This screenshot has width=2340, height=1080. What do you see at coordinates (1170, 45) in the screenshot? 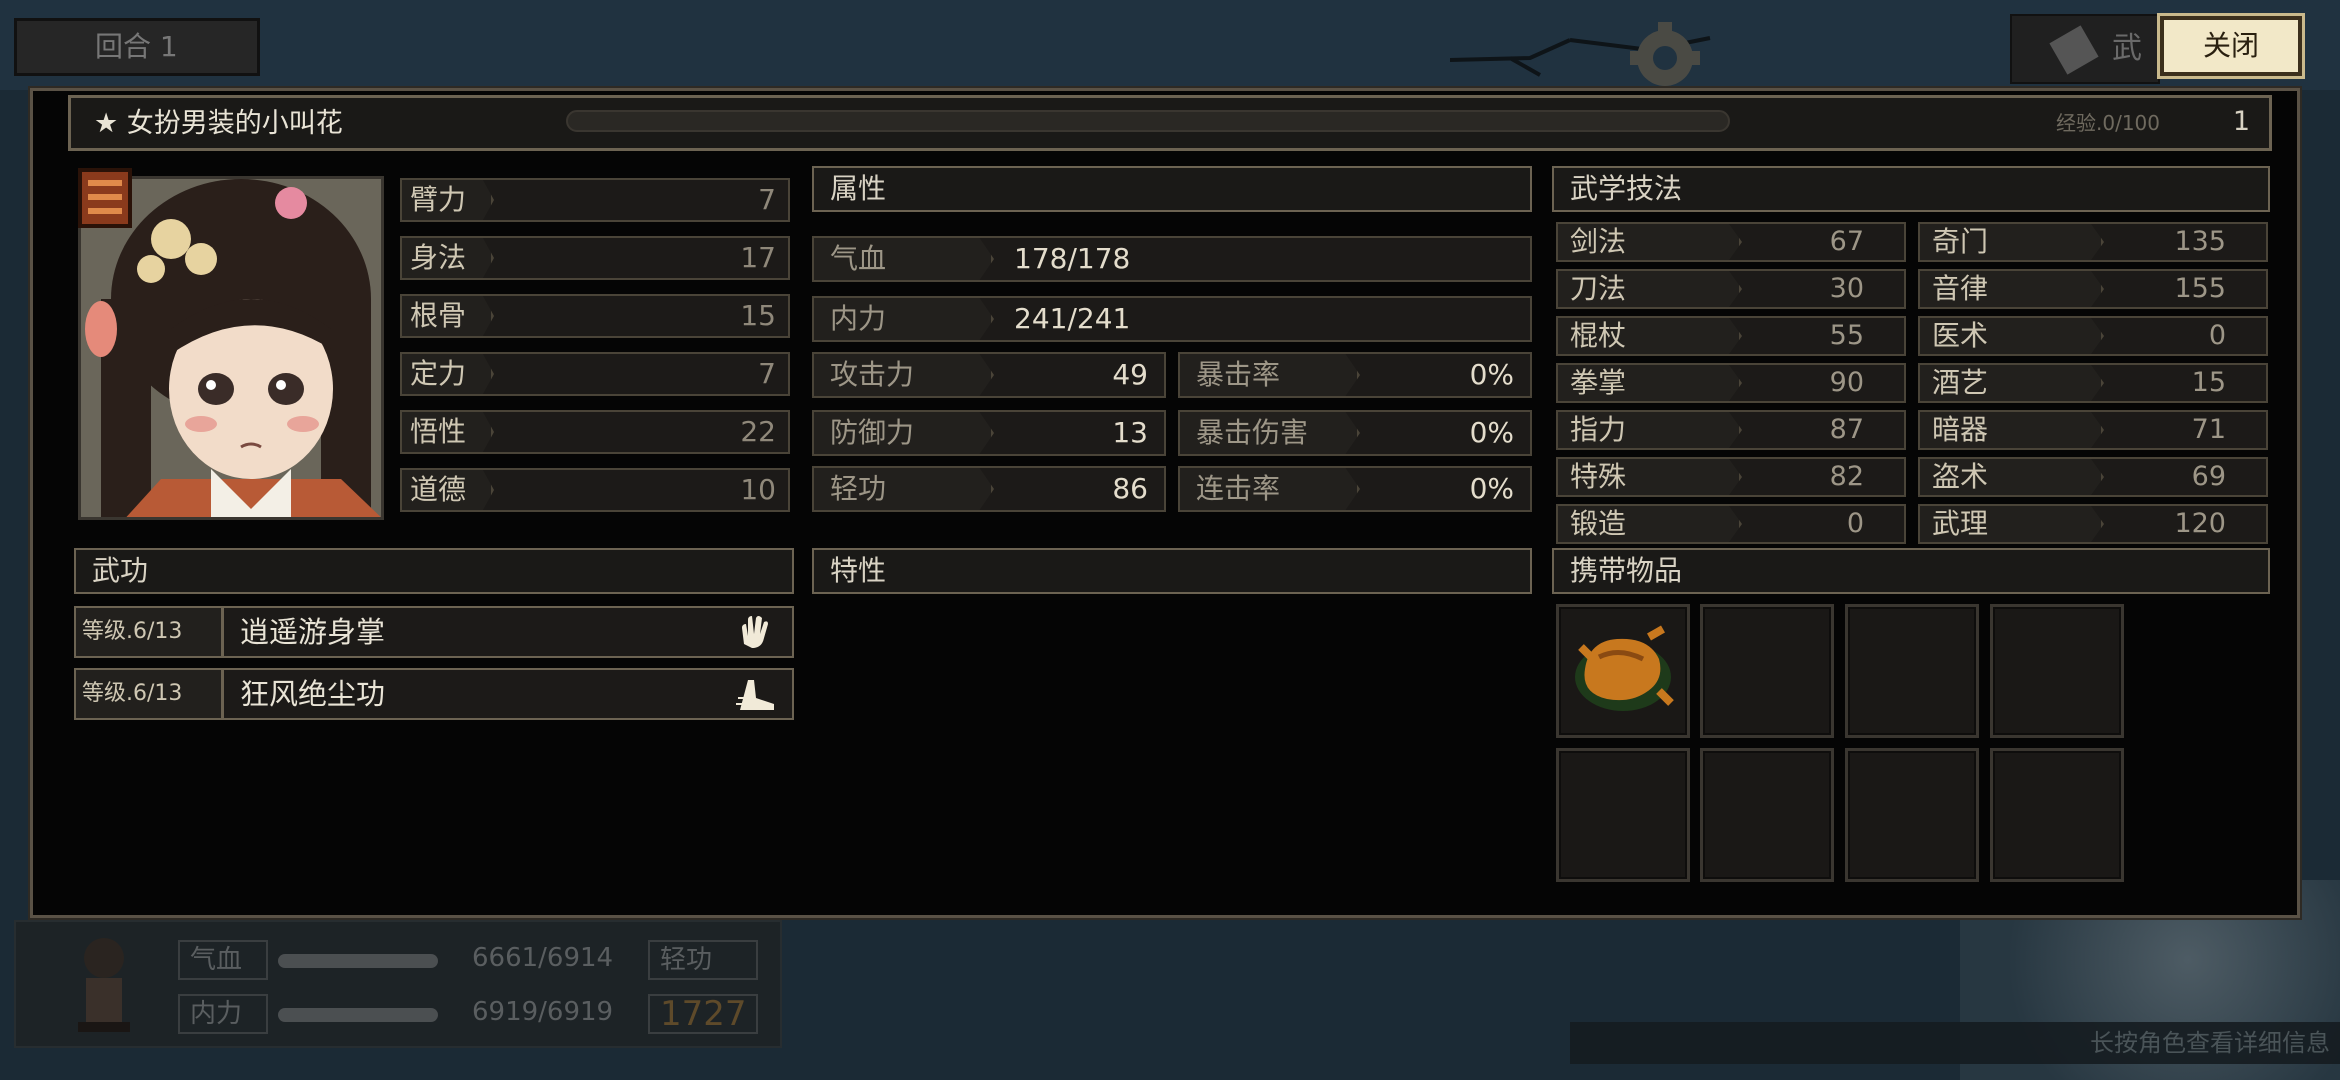
I see `scene-top-background` at bounding box center [1170, 45].